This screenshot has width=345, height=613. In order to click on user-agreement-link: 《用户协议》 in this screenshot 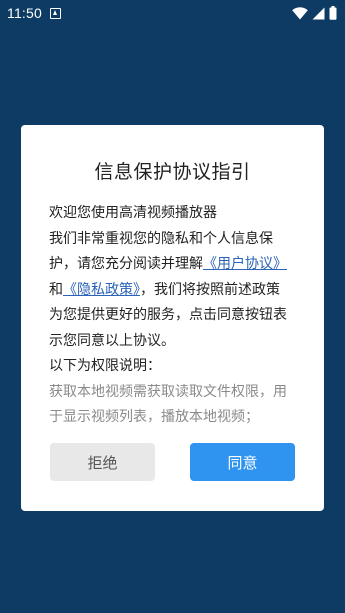, I will do `click(245, 264)`.